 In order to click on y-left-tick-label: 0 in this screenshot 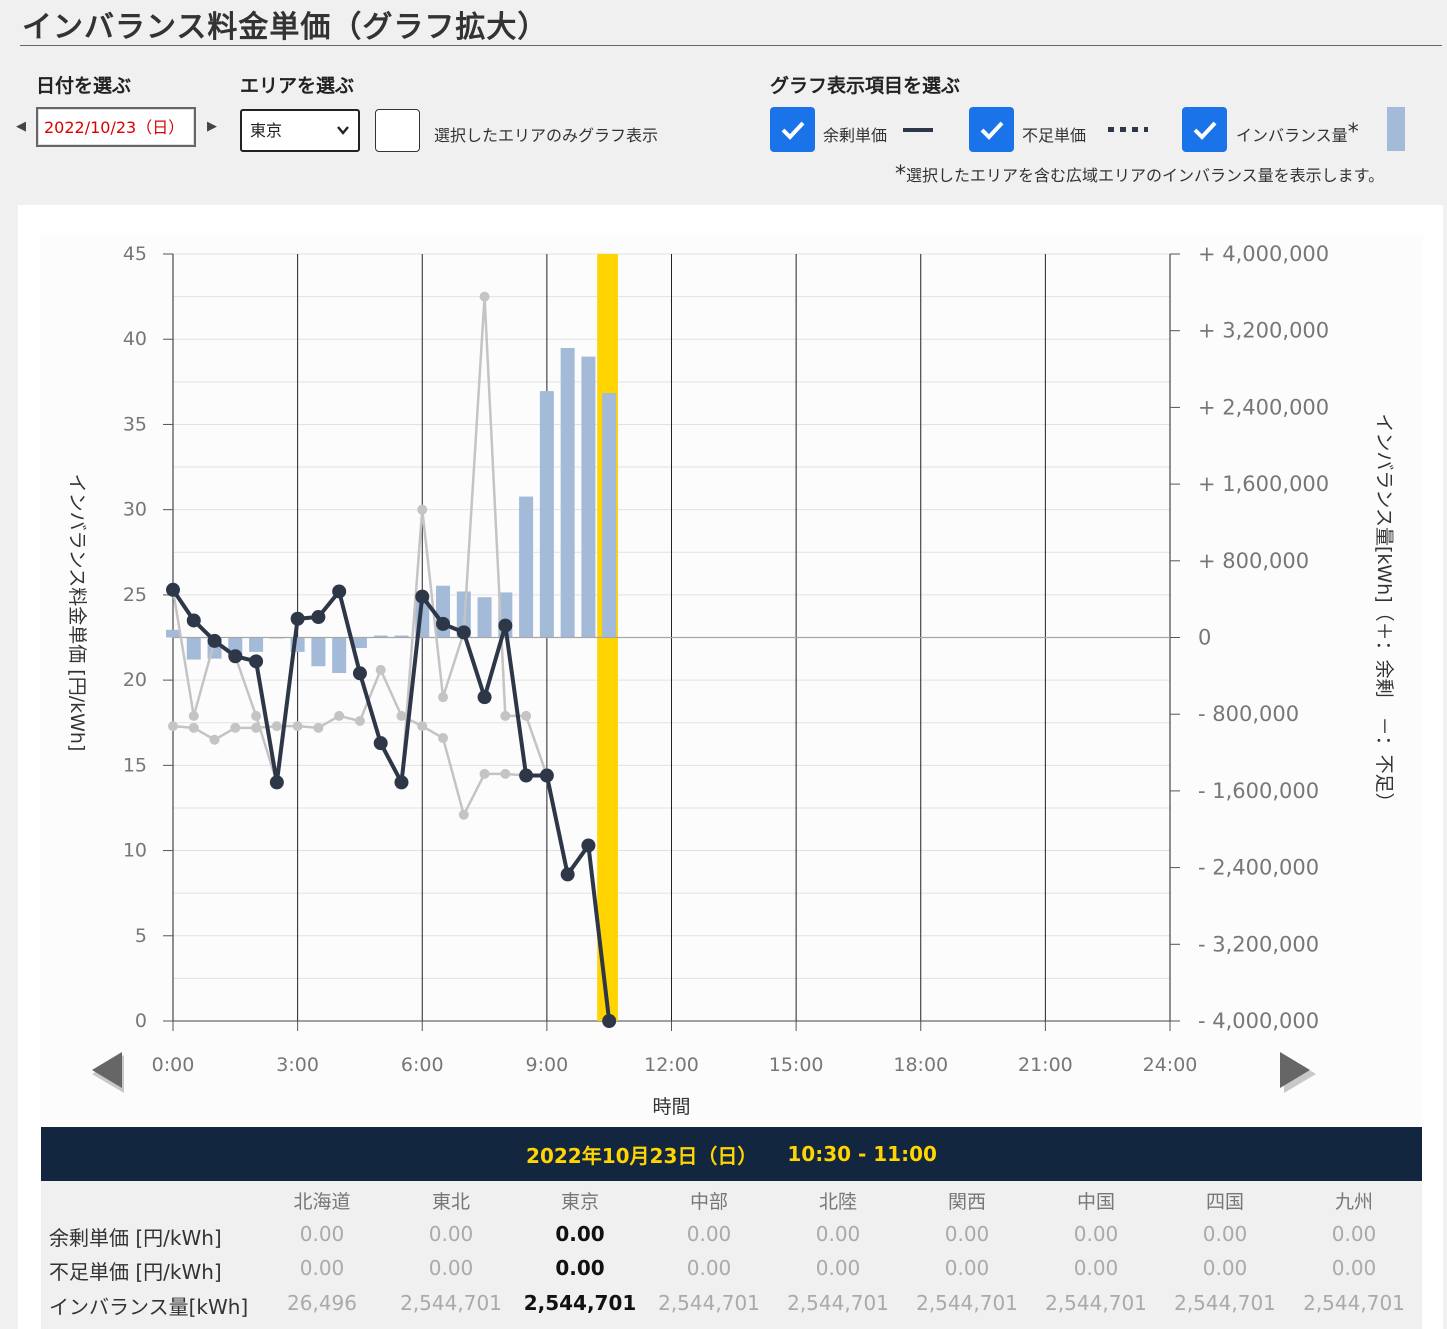, I will do `click(141, 1021)`.